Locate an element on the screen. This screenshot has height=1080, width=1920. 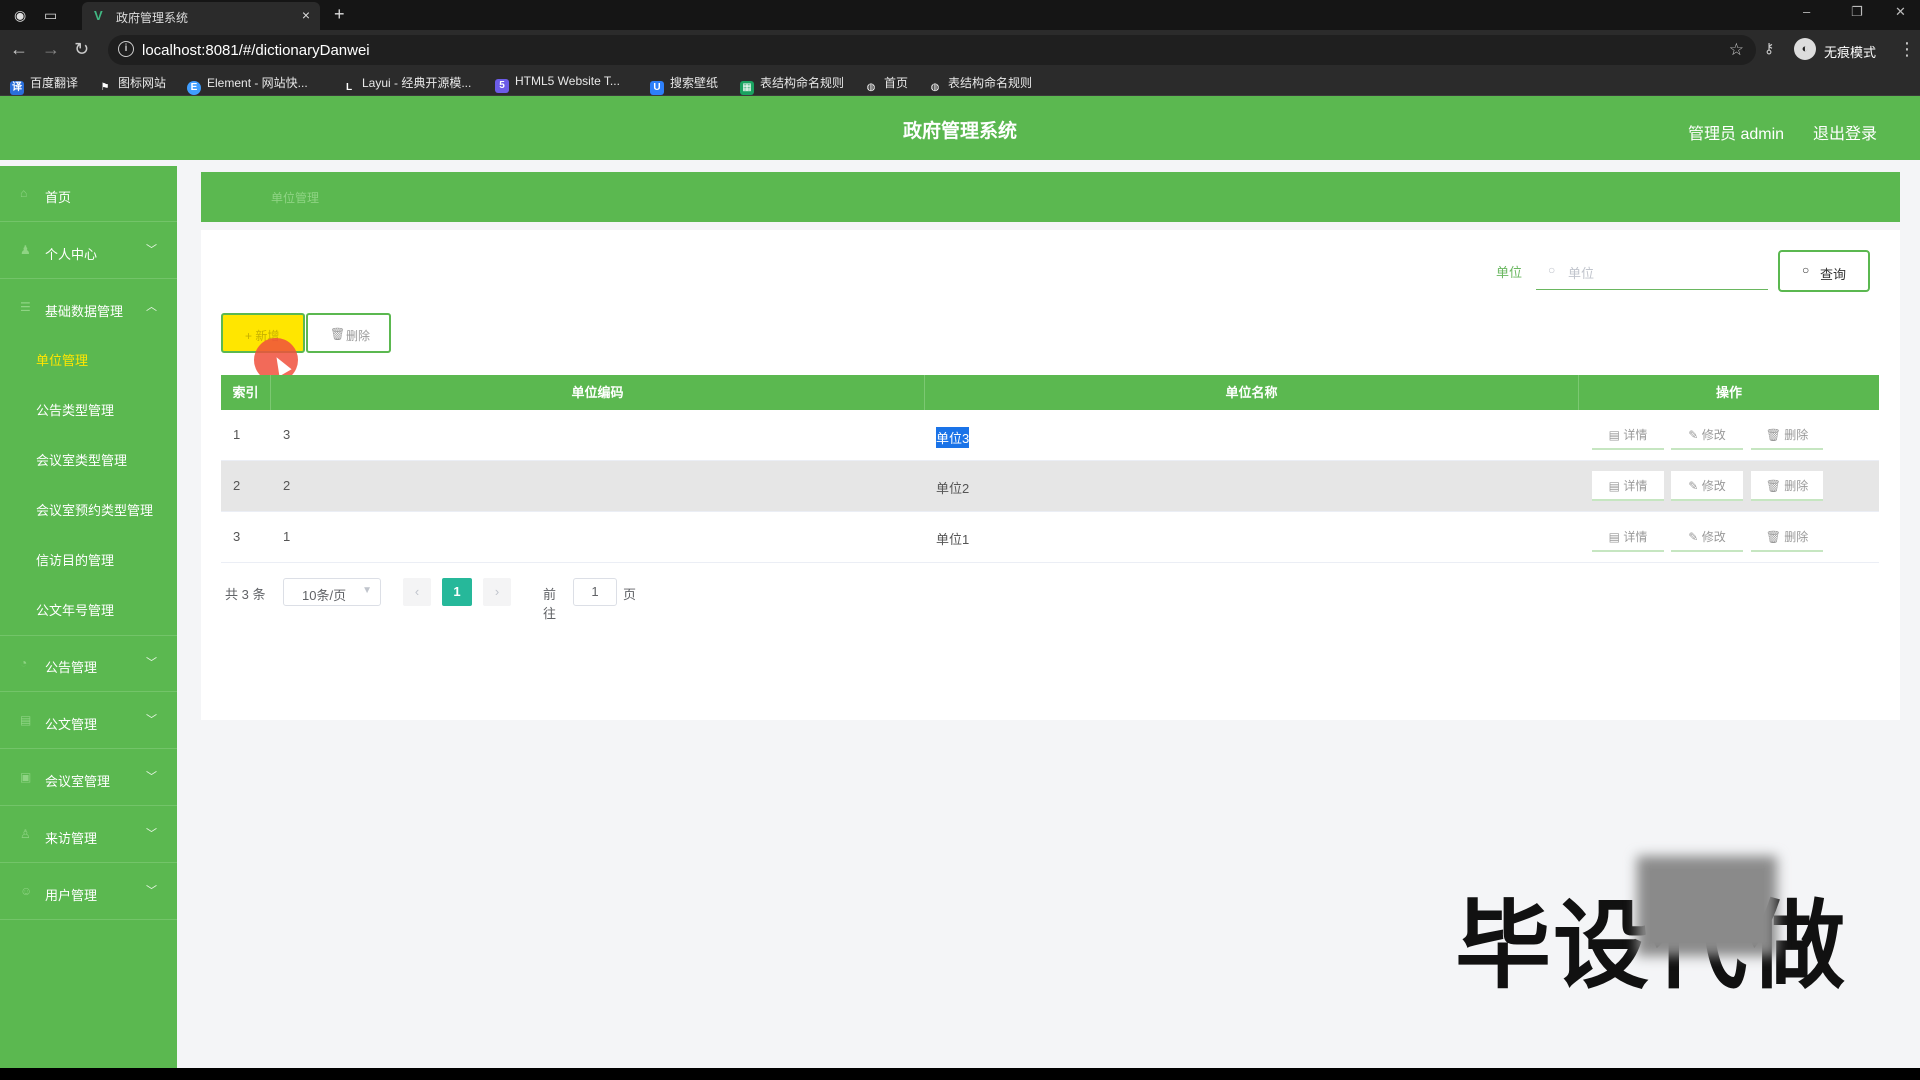
sidebar-item-meeting-room: ▣ 会议室管理 ﹀ is located at coordinates (88, 778).